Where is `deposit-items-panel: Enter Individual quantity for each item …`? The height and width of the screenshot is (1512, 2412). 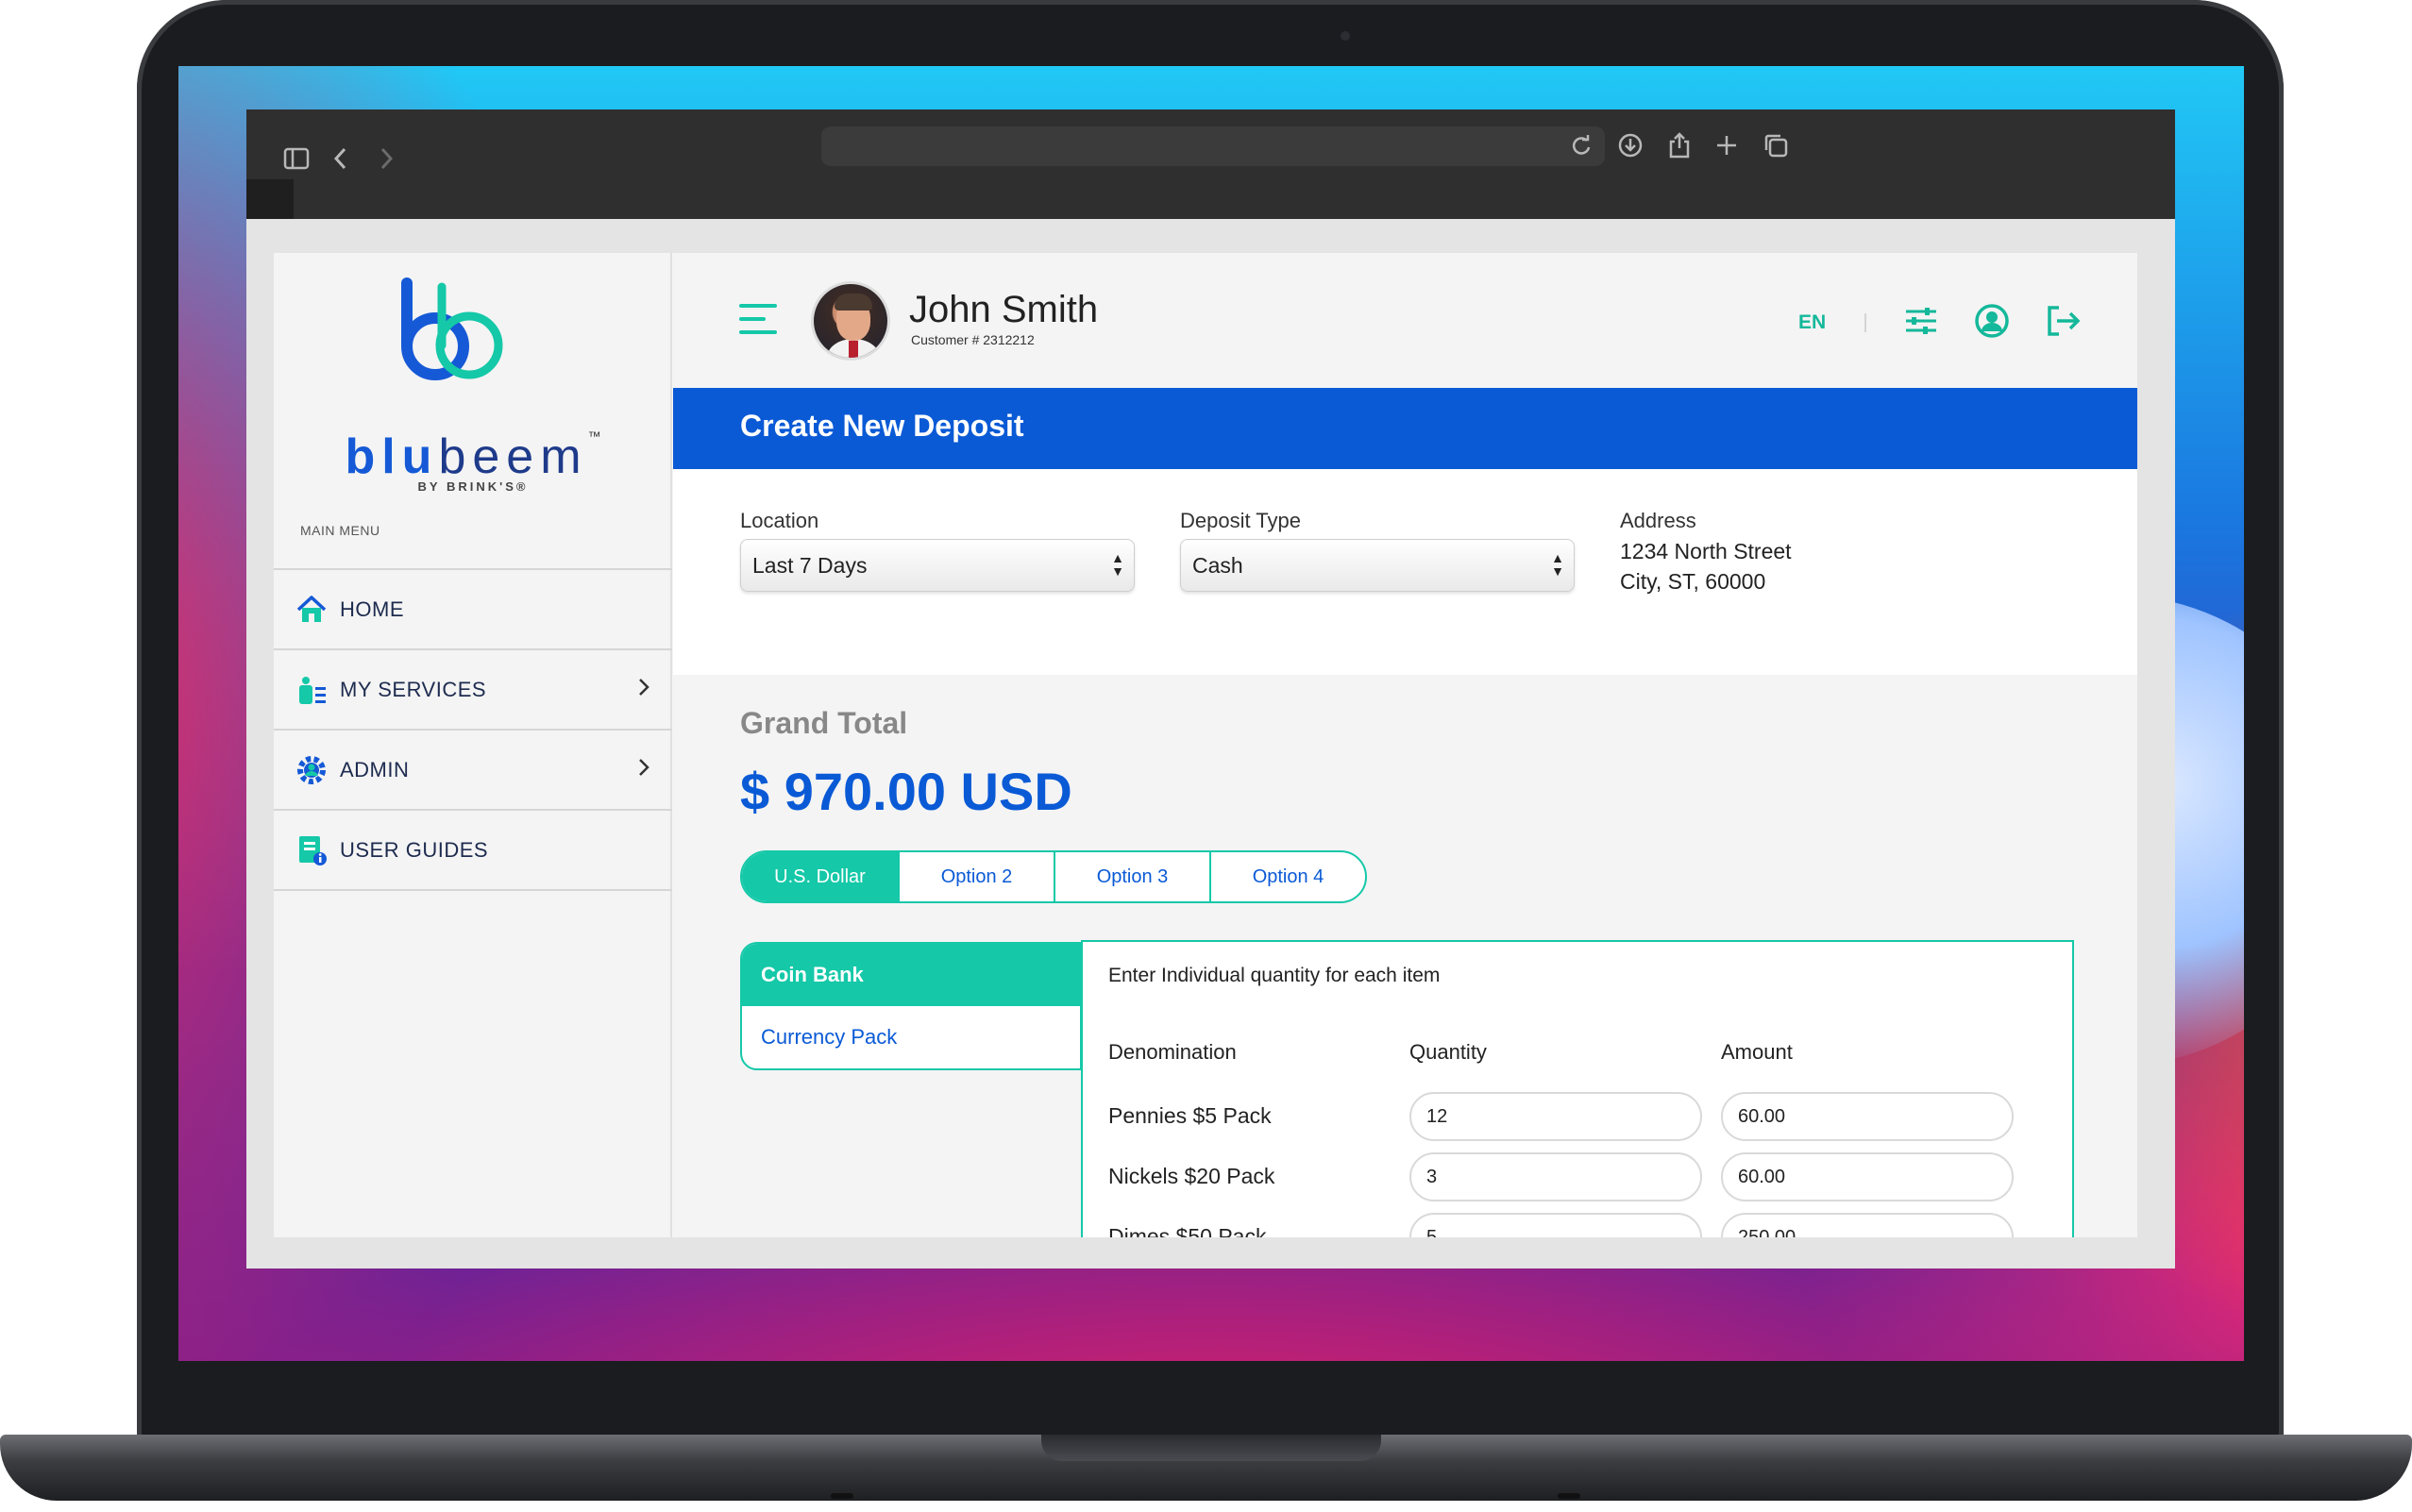
deposit-items-panel: Enter Individual quantity for each item … is located at coordinates (1578, 1088).